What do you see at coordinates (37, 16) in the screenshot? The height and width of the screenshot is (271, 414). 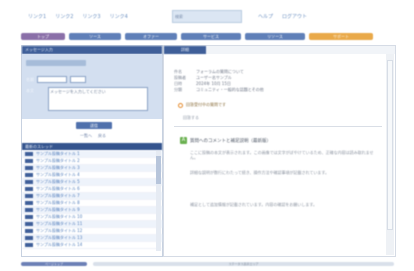 I see `top-link-1: リンク1` at bounding box center [37, 16].